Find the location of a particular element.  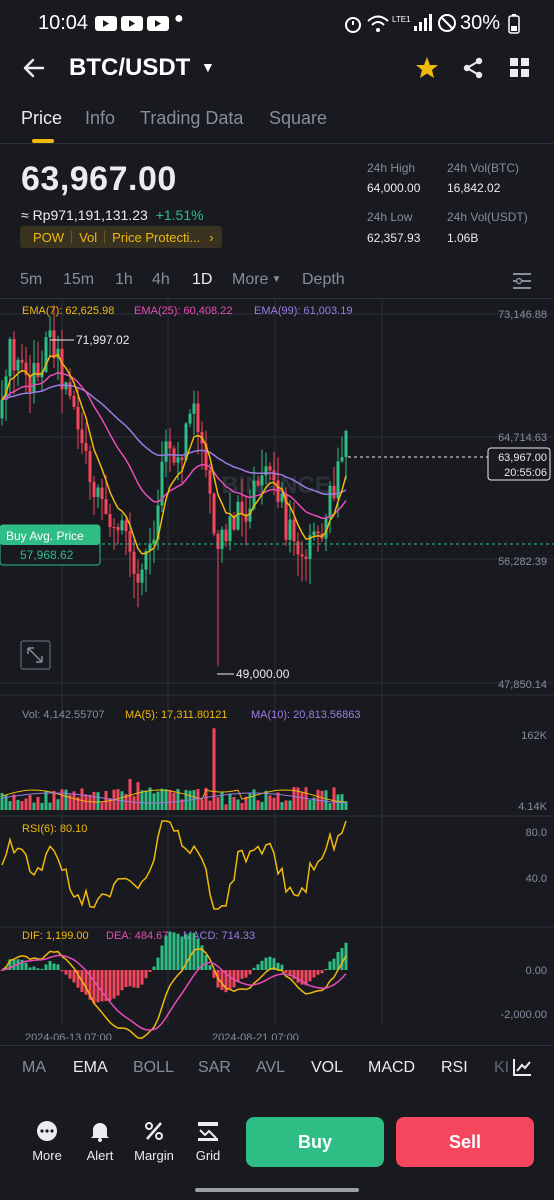

timeframe-depth: Depth is located at coordinates (323, 280).